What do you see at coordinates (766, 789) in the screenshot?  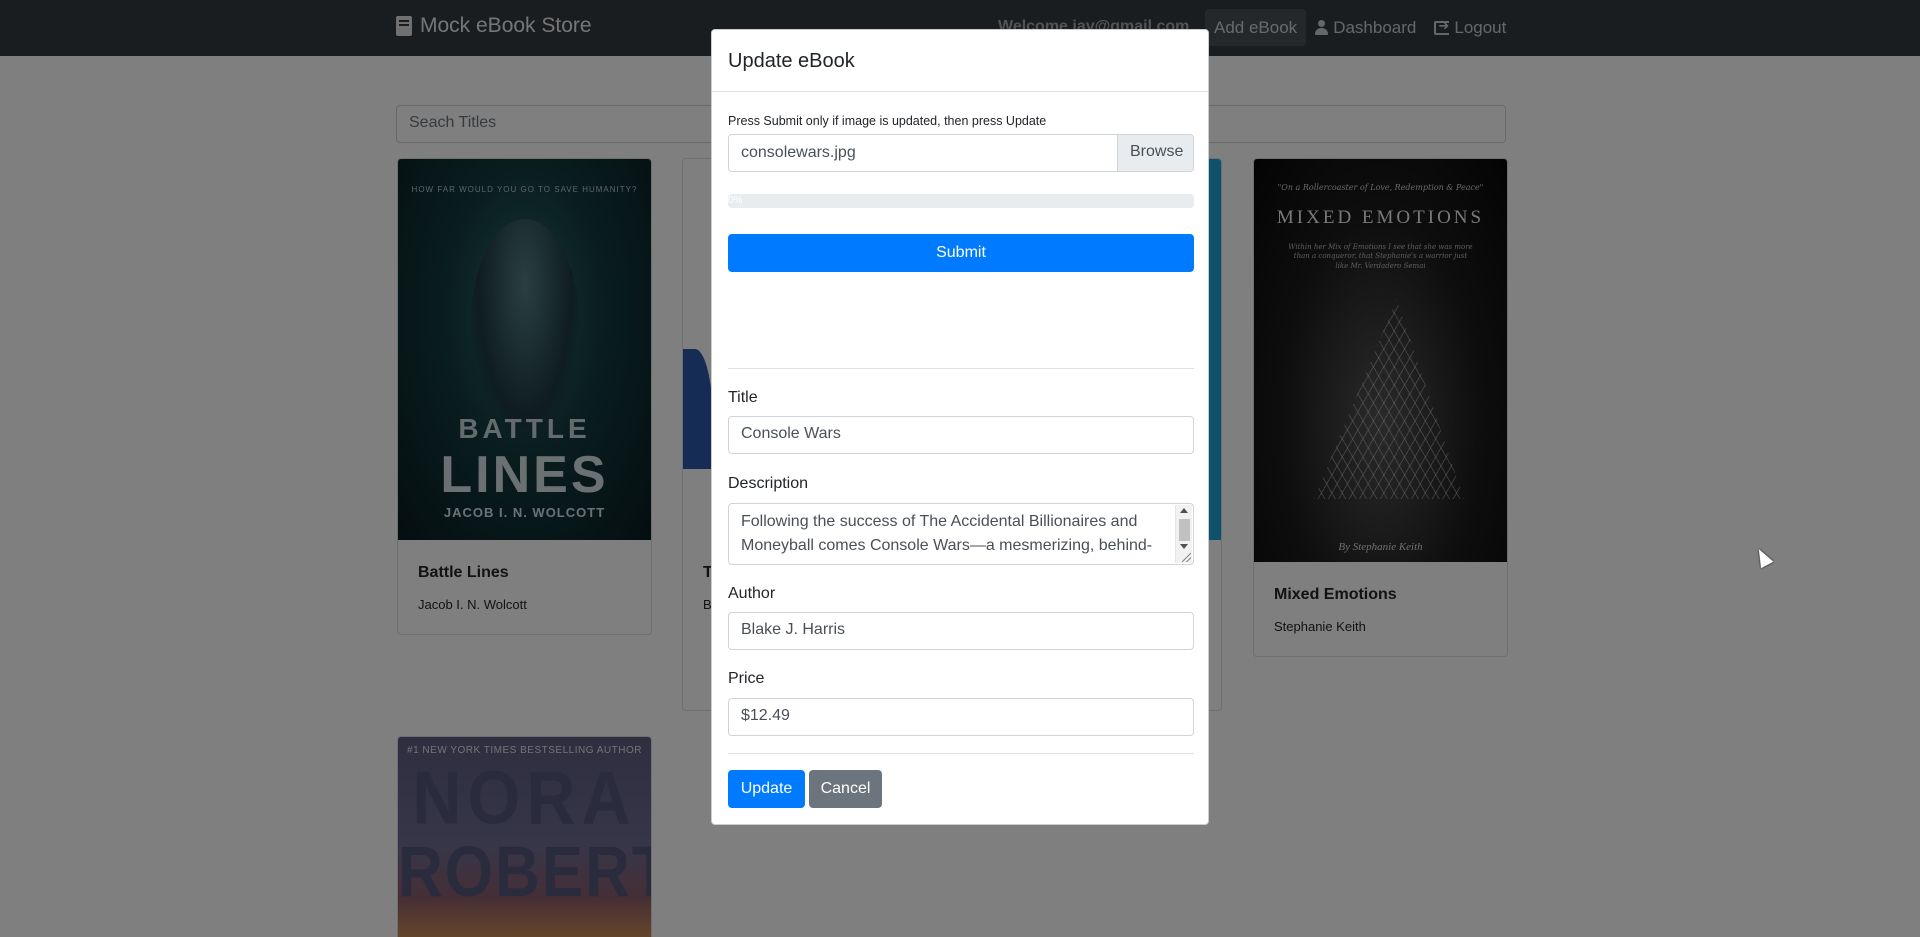 I see `update-button: Update` at bounding box center [766, 789].